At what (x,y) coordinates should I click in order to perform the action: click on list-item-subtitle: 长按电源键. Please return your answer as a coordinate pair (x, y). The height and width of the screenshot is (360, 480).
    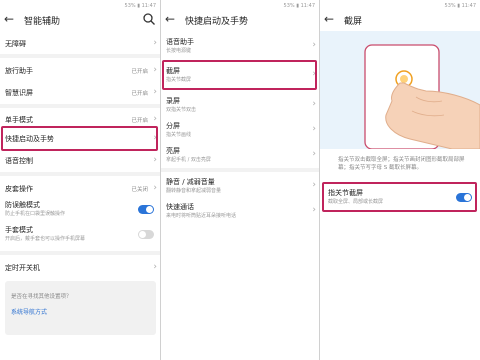
    Looking at the image, I should click on (179, 51).